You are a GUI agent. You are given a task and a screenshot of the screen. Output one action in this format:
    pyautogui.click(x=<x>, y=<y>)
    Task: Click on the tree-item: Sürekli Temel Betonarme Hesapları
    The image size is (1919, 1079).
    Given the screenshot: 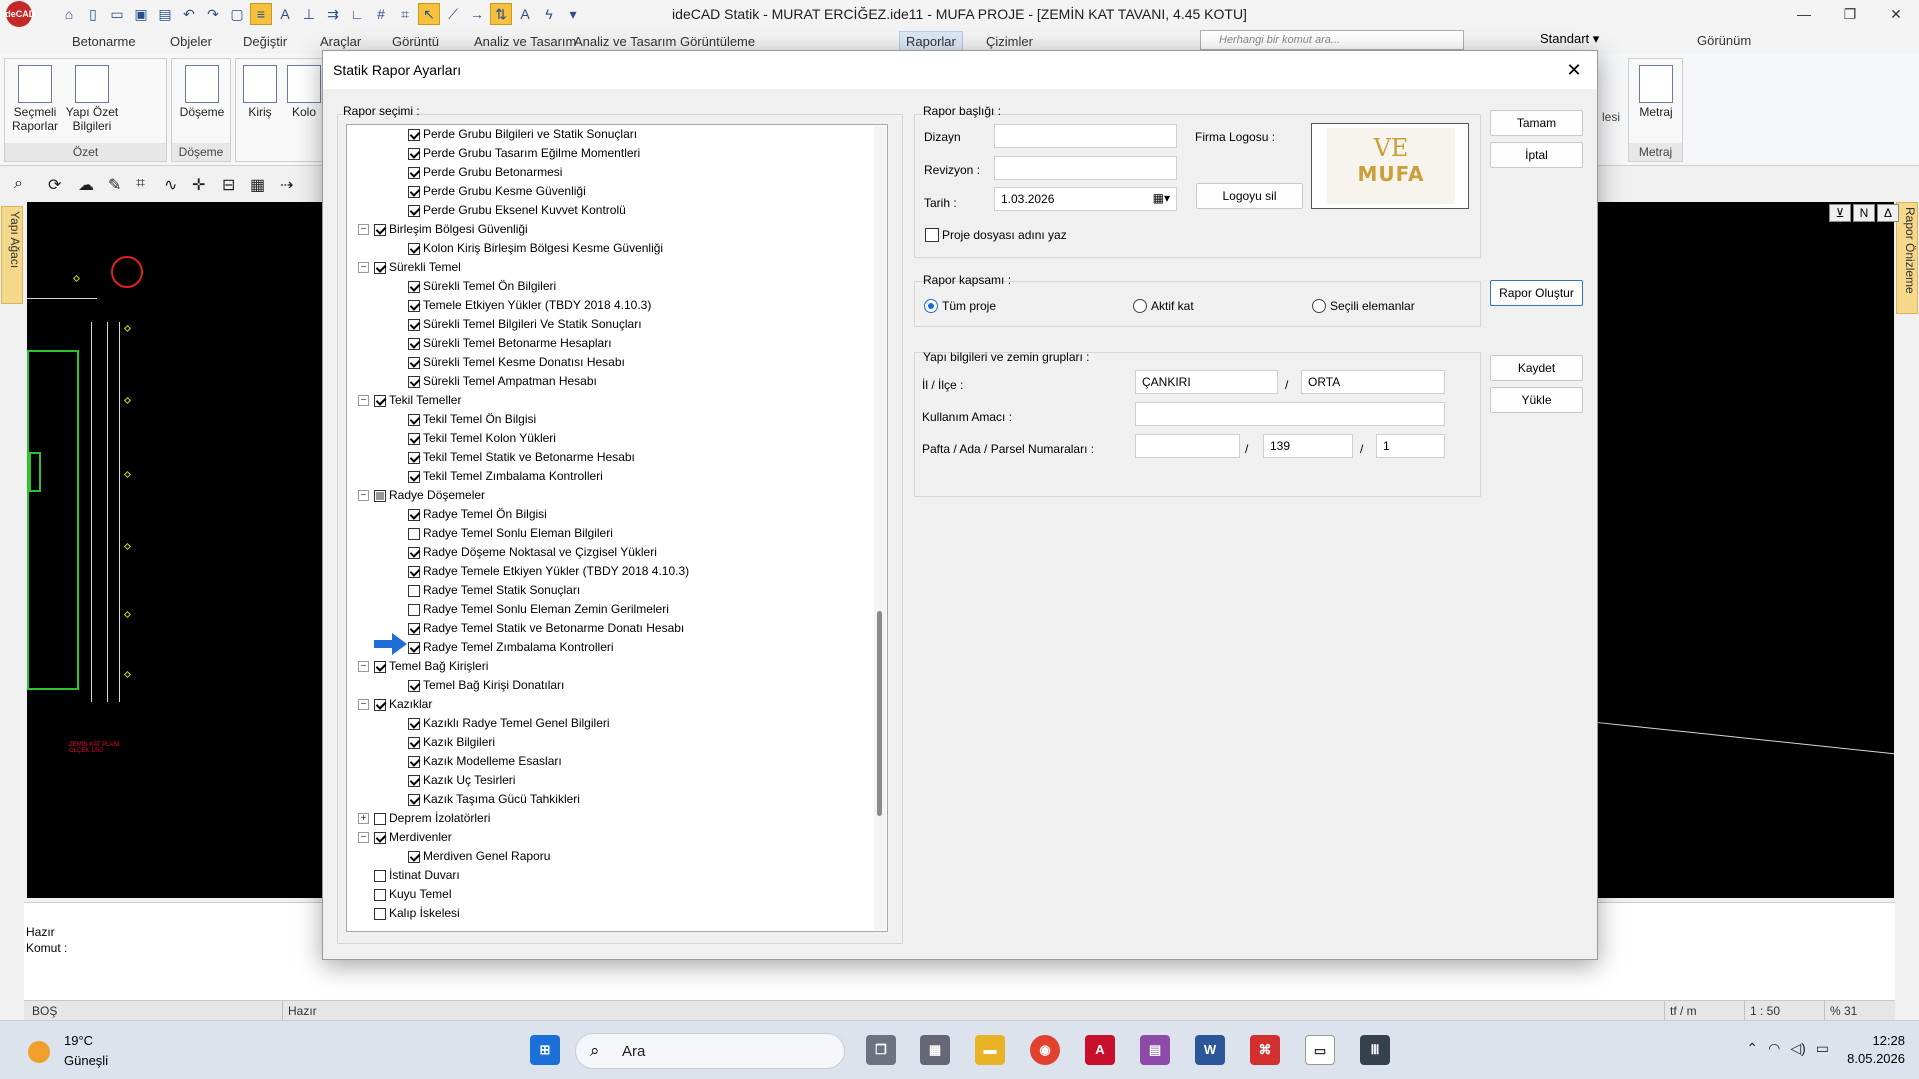 What is the action you would take?
    pyautogui.click(x=510, y=343)
    